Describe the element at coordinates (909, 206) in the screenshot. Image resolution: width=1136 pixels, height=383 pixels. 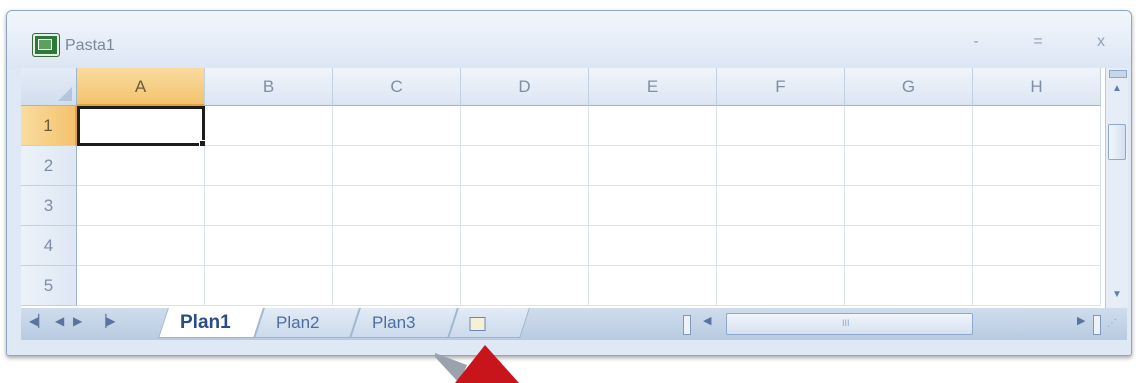
I see `cell-g3` at that location.